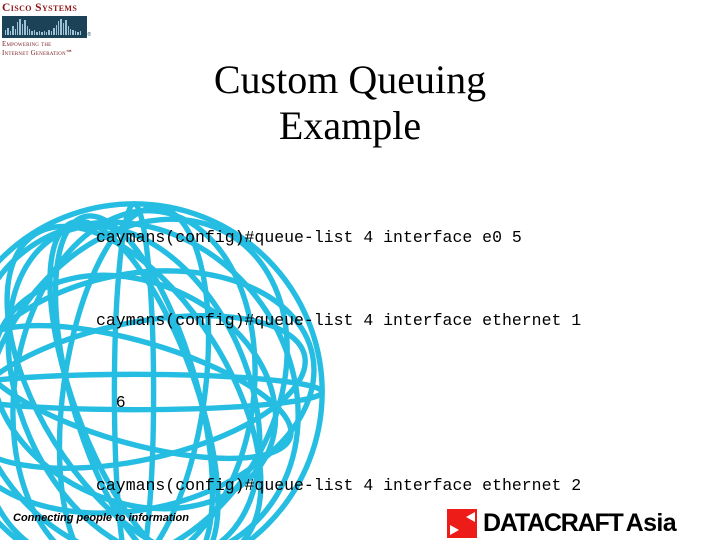 This screenshot has height=540, width=720. What do you see at coordinates (651, 522) in the screenshot?
I see `datacraft-suffix: Asia` at bounding box center [651, 522].